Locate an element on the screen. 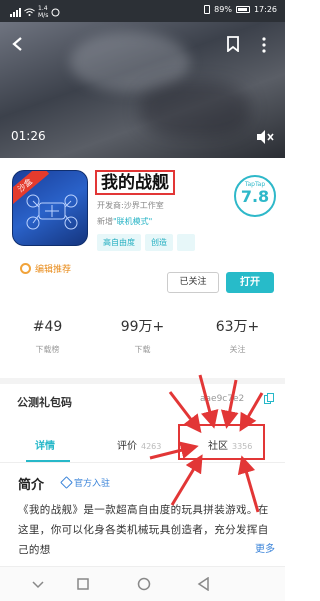  alarm-icon is located at coordinates (55, 12).